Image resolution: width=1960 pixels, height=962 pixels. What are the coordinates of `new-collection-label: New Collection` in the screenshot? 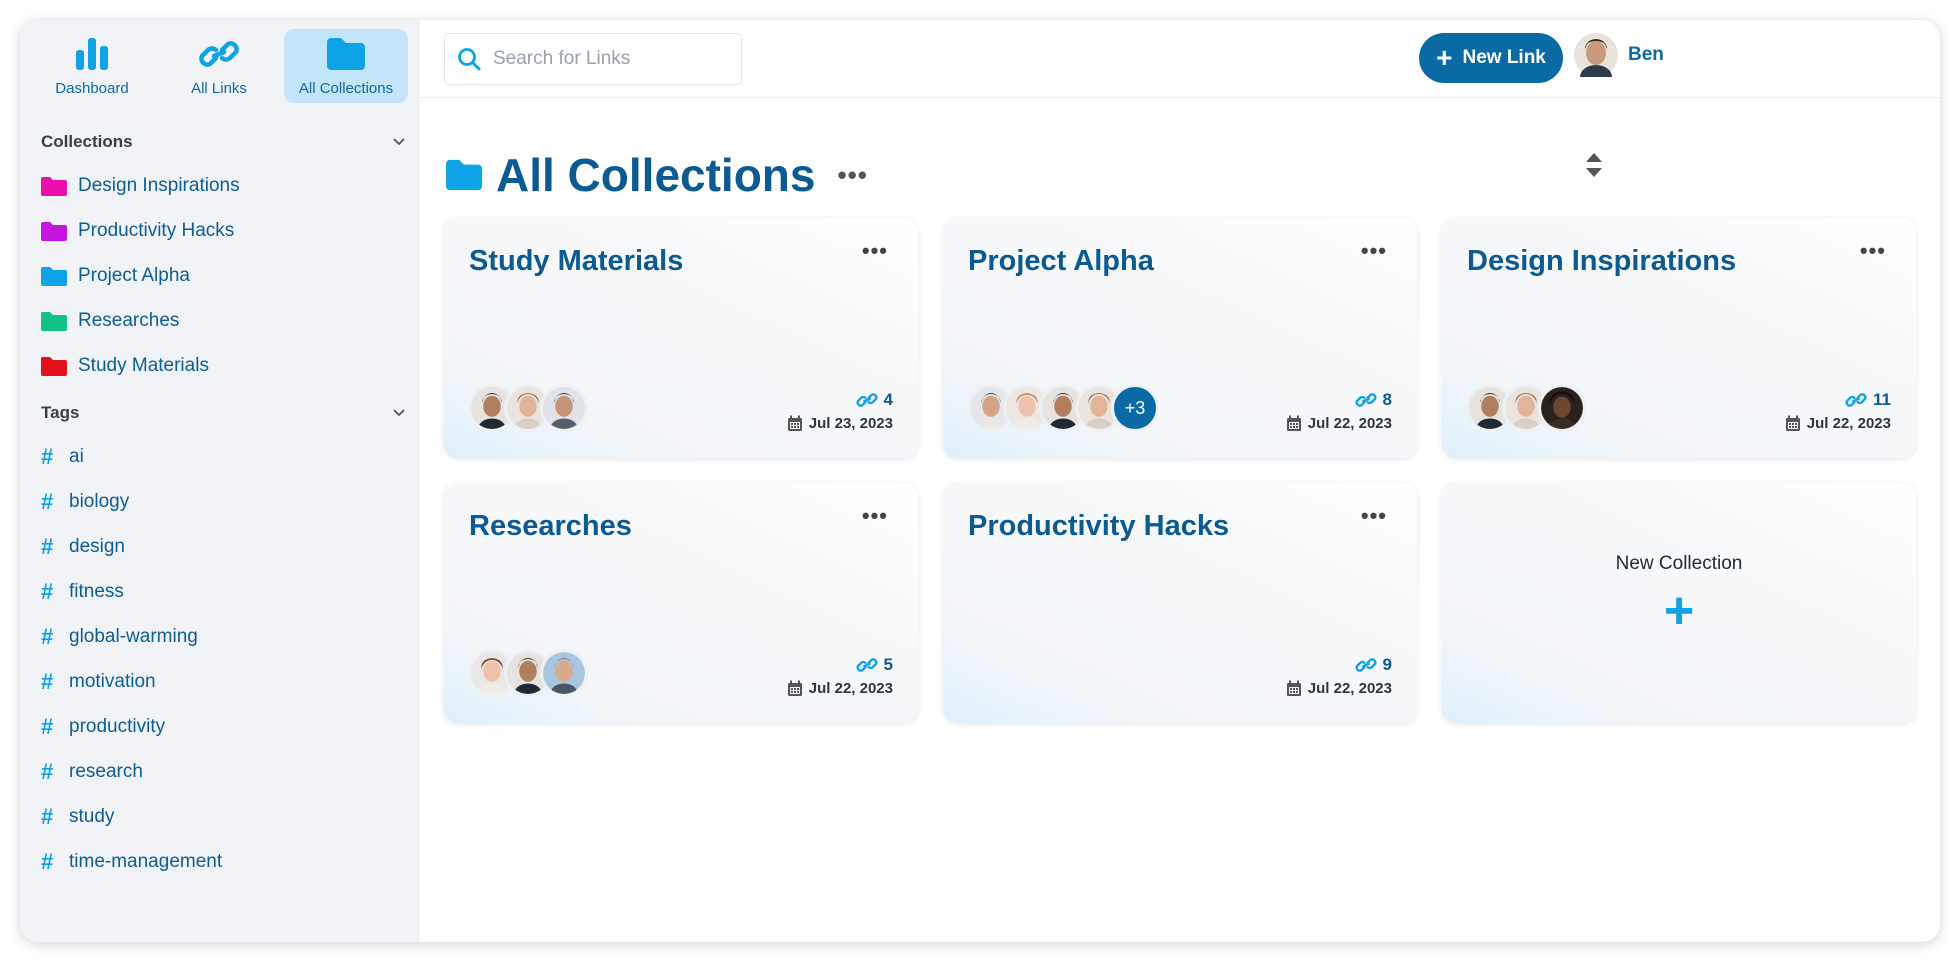 It's located at (1679, 563).